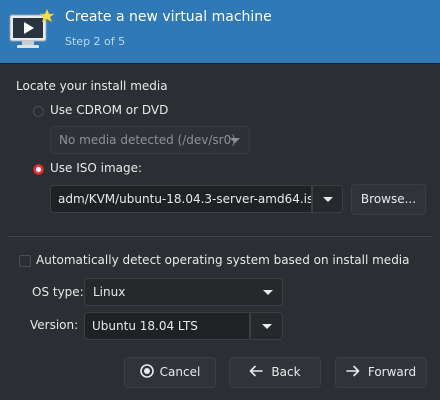 This screenshot has width=440, height=400. Describe the element at coordinates (220, 236) in the screenshot. I see `section-separator` at that location.